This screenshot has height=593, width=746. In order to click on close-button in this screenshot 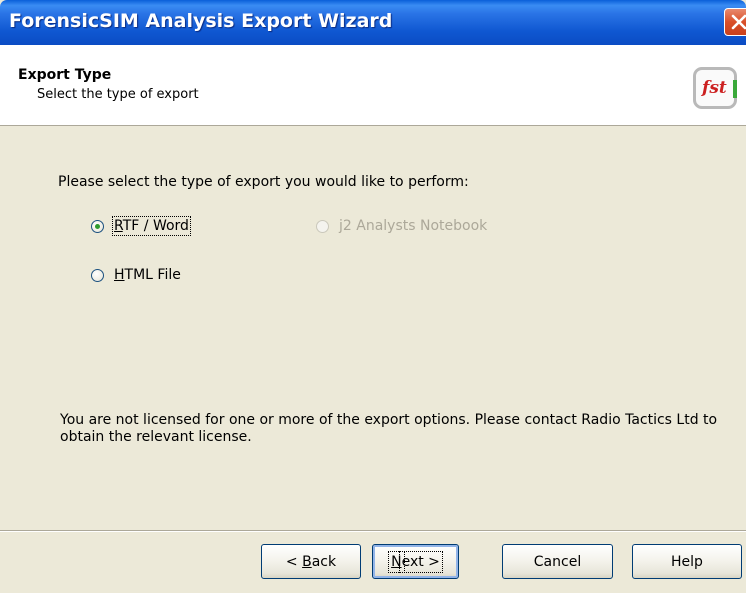, I will do `click(735, 22)`.